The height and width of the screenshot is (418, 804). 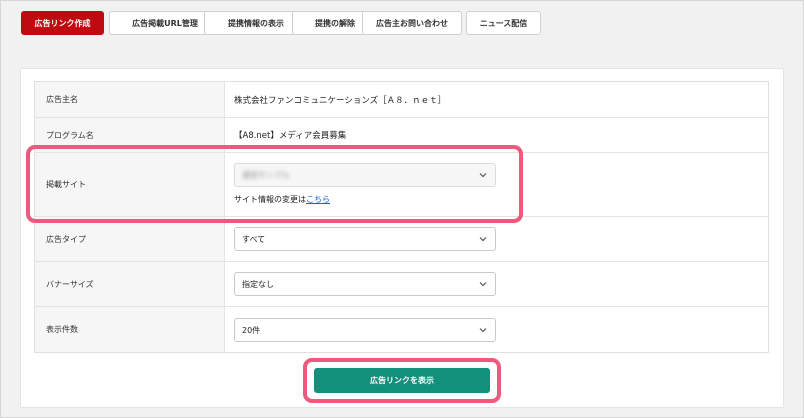 What do you see at coordinates (318, 199) in the screenshot?
I see `site-change-link: こちら` at bounding box center [318, 199].